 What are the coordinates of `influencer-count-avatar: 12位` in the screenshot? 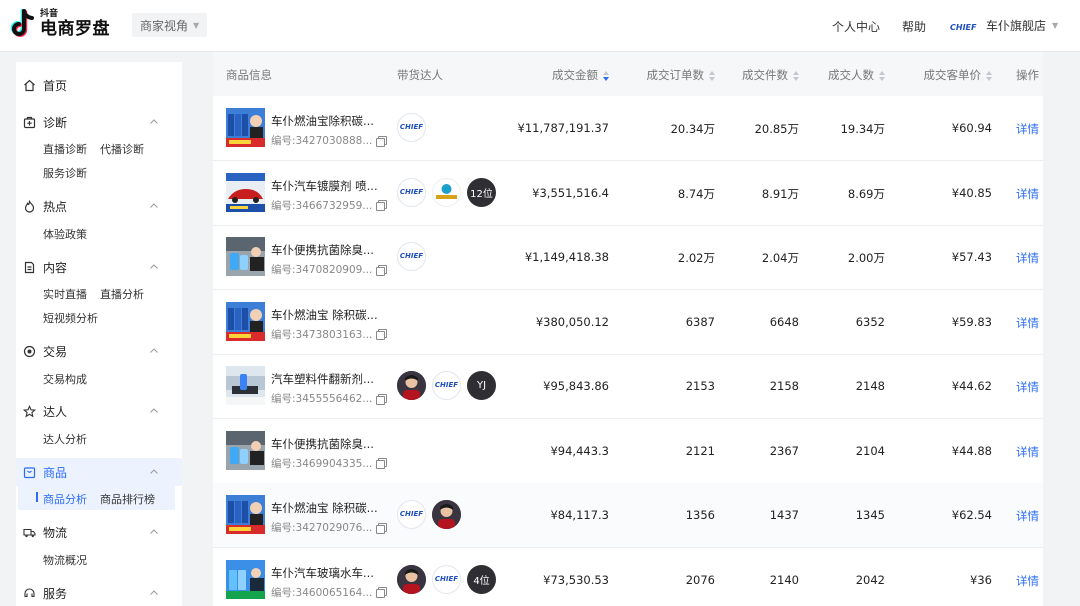 It's located at (481, 192).